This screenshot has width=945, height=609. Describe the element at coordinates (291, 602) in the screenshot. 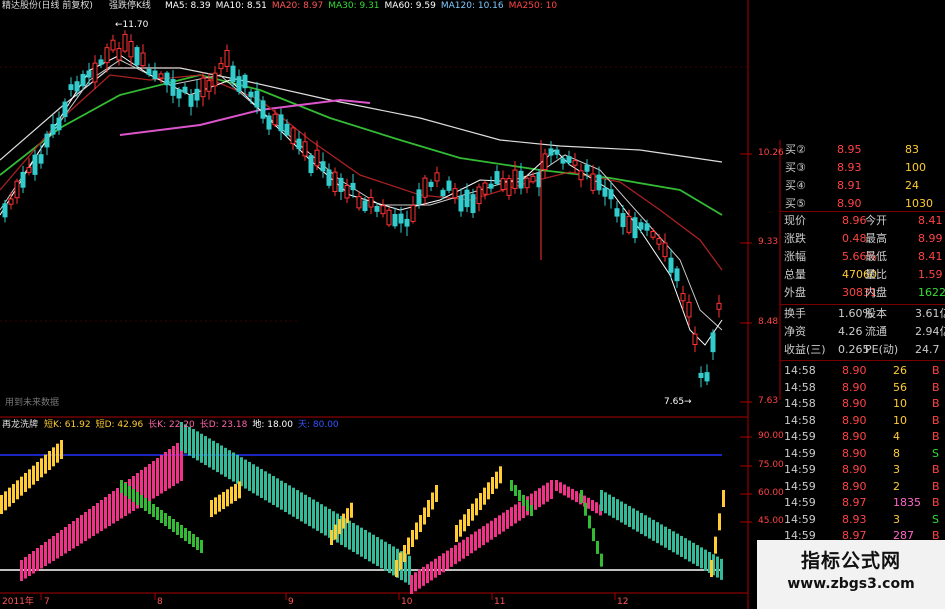

I see `month-label: 9` at that location.